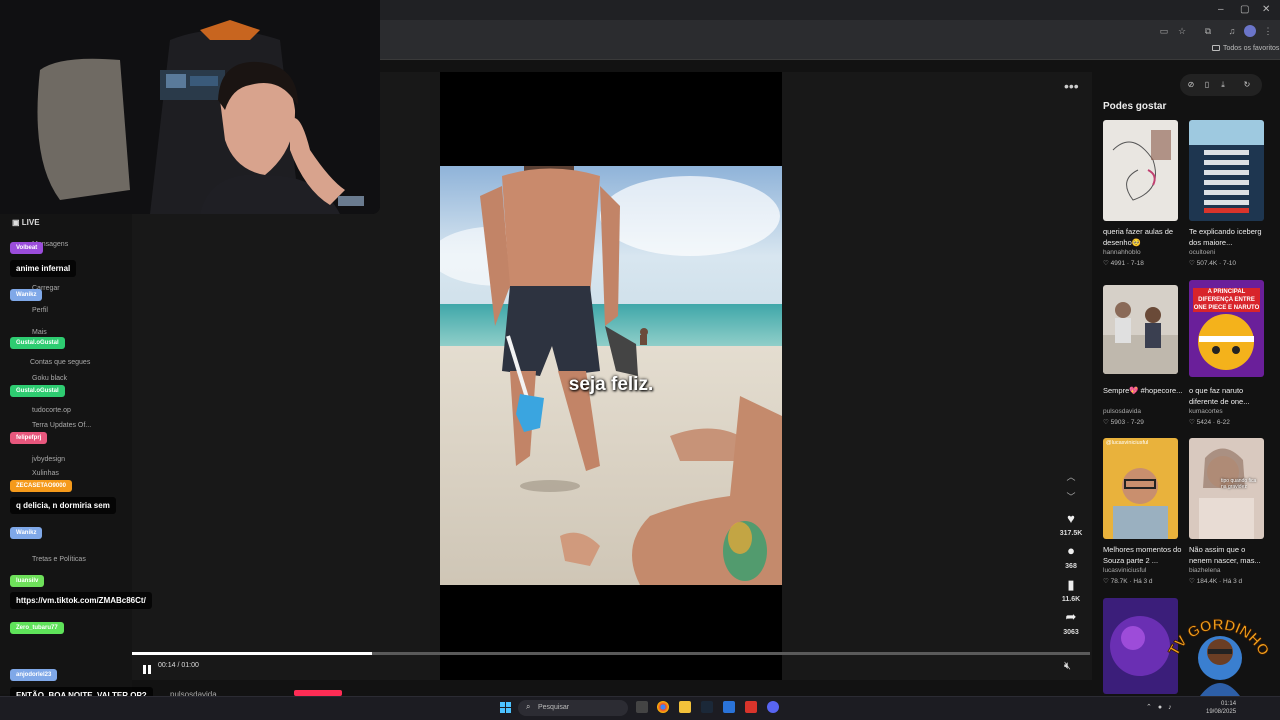 The image size is (1280, 720). Describe the element at coordinates (1213, 263) in the screenshot. I see `card-stats: ♡ 507.4K · 7-10` at that location.